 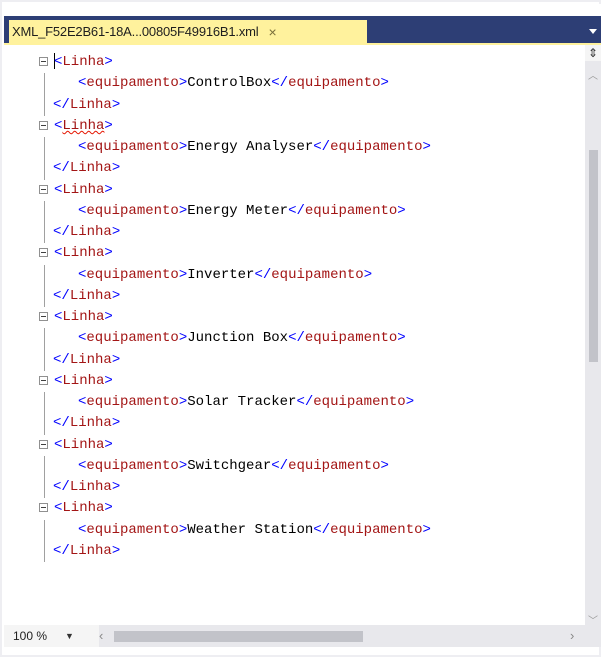 What do you see at coordinates (593, 619) in the screenshot?
I see `scroll-down-icon: ﹀` at bounding box center [593, 619].